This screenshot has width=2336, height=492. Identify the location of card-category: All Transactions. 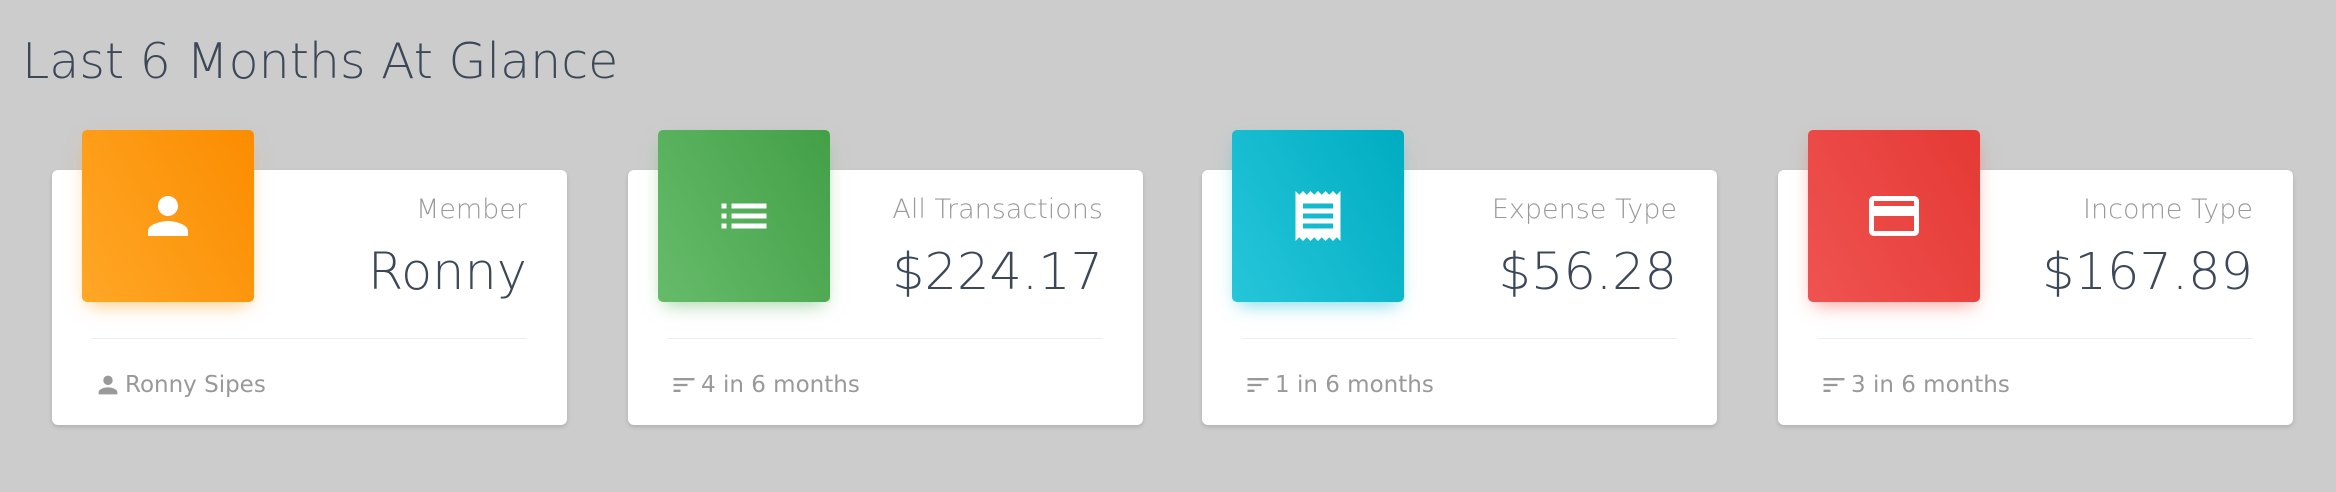
(997, 209).